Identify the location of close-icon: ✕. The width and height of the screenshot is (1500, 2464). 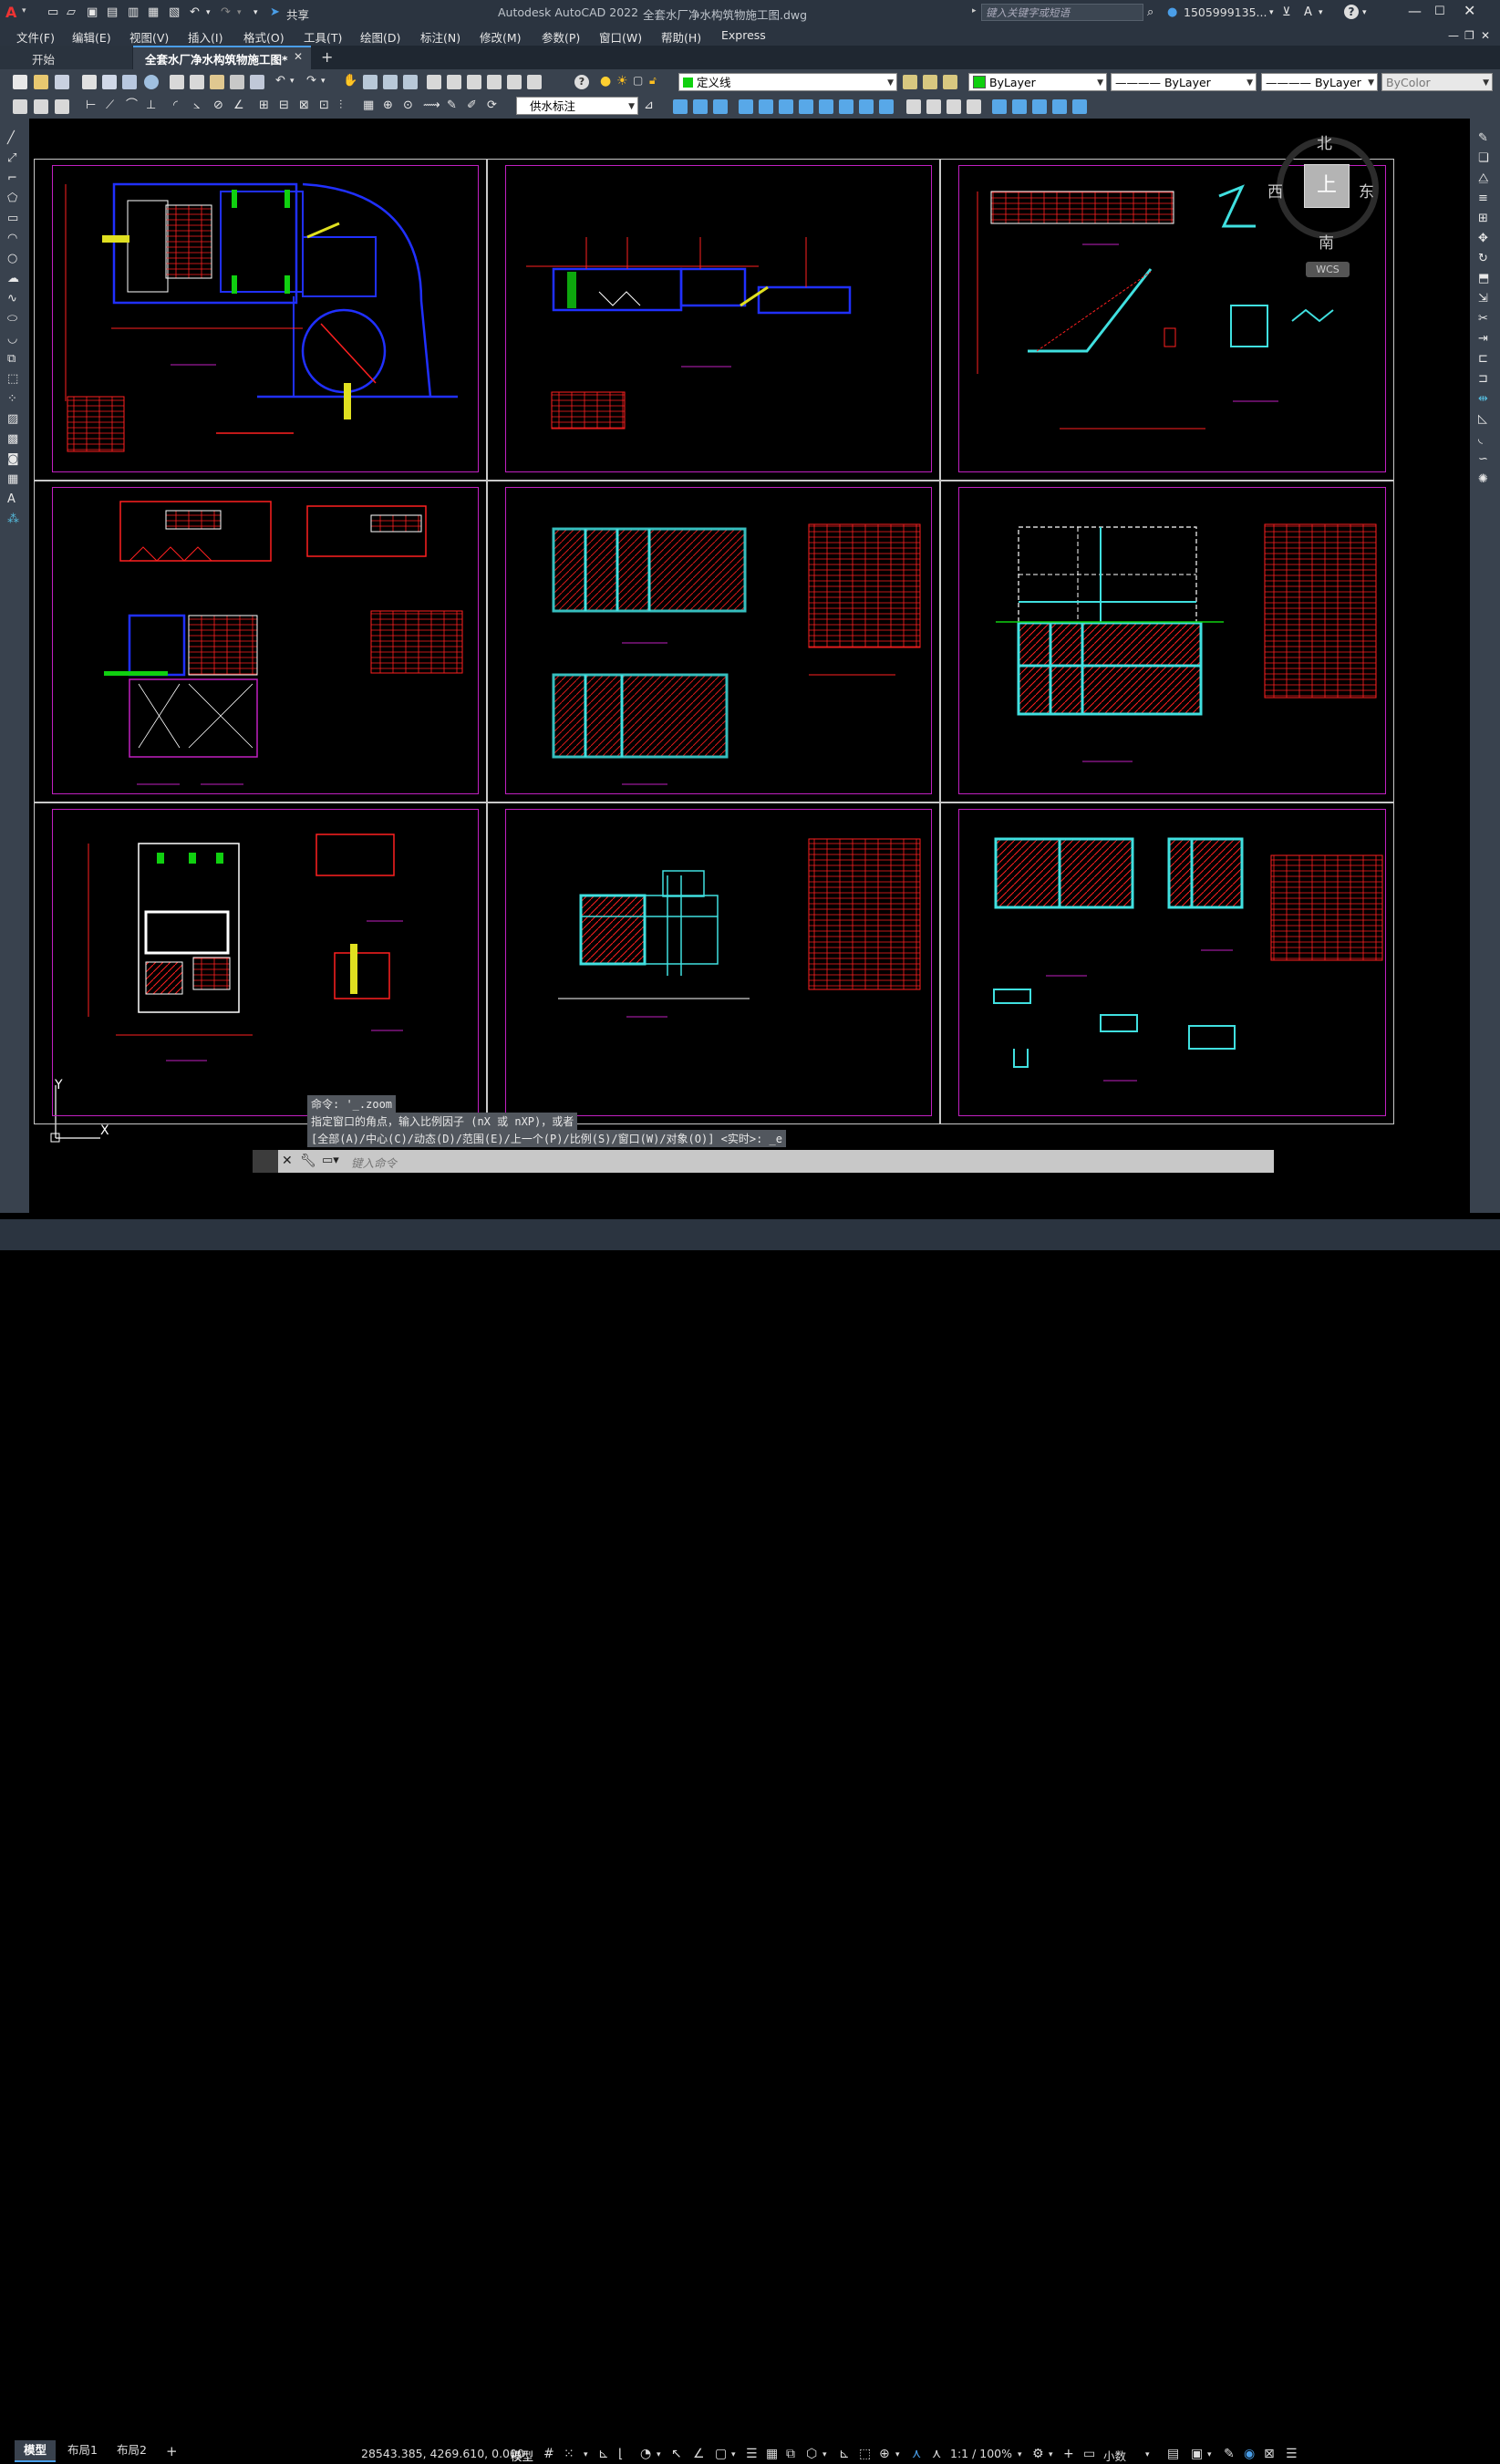
(1469, 11).